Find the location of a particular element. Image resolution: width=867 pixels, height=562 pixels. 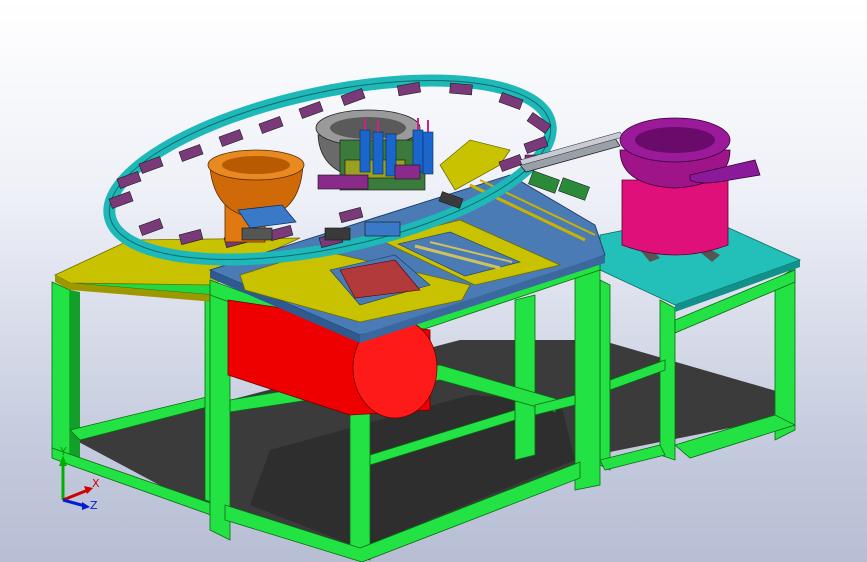

axis-x-label: X is located at coordinates (96, 483).